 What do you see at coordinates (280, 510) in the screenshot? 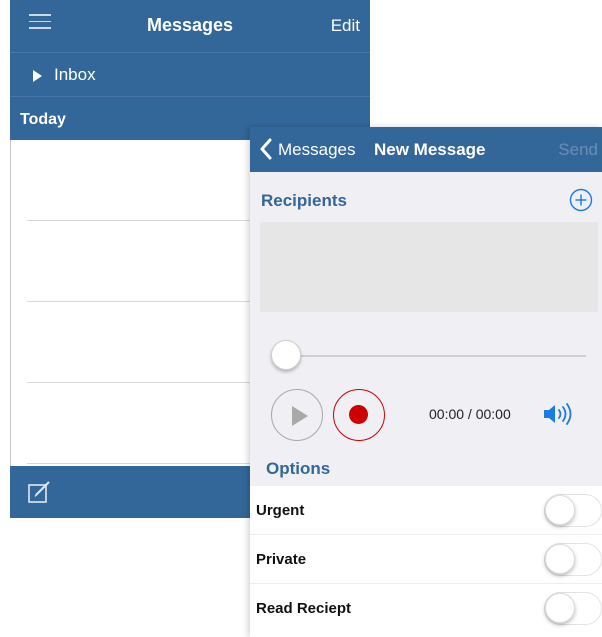
I see `option-label: Urgent` at bounding box center [280, 510].